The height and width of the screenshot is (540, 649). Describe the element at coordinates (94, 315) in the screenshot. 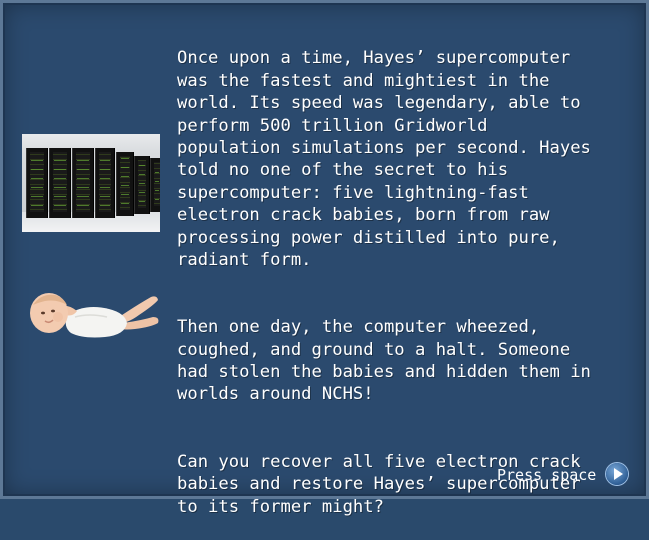

I see `baby-image` at that location.